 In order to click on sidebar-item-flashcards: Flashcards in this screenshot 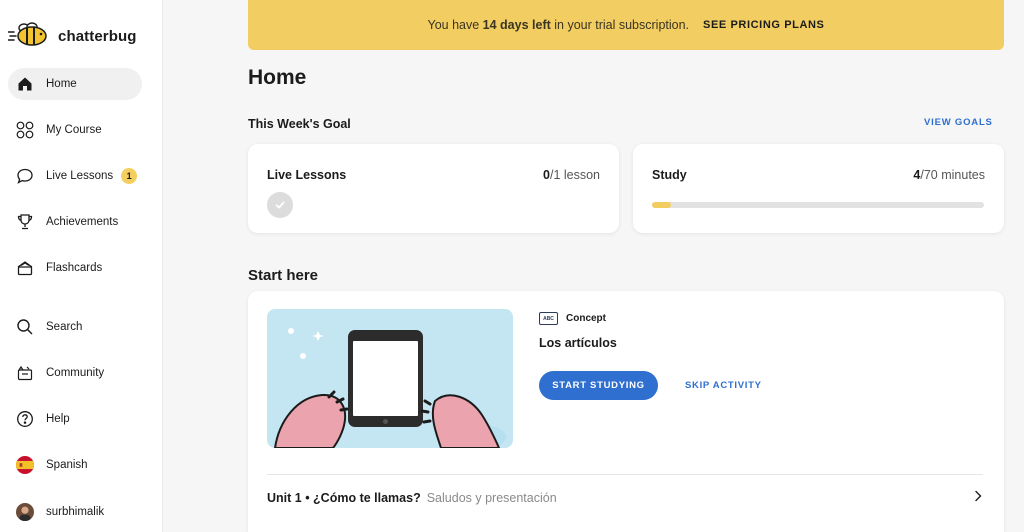, I will do `click(75, 268)`.